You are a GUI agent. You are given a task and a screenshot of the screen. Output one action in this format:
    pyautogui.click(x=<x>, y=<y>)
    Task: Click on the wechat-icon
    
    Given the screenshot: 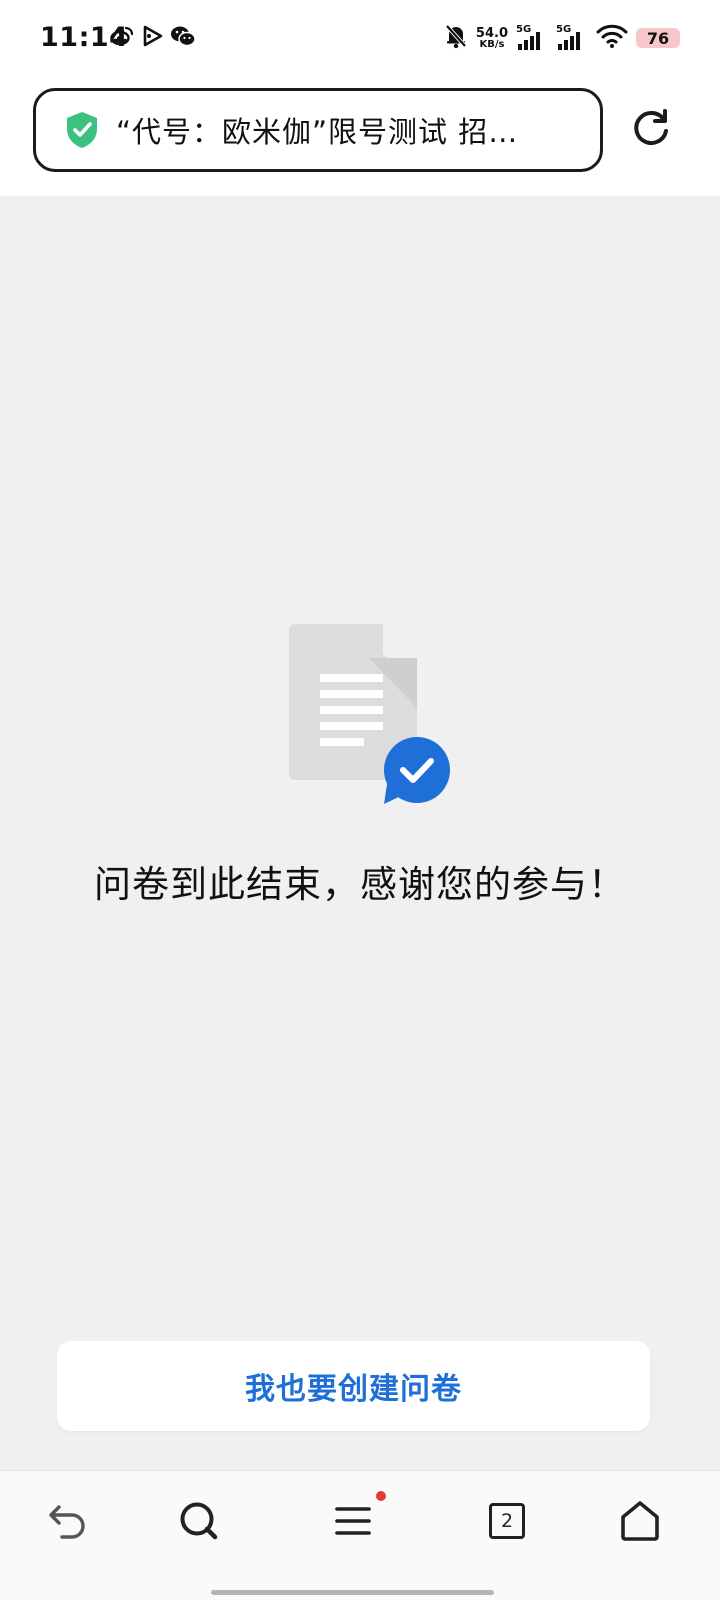 What is the action you would take?
    pyautogui.click(x=183, y=36)
    